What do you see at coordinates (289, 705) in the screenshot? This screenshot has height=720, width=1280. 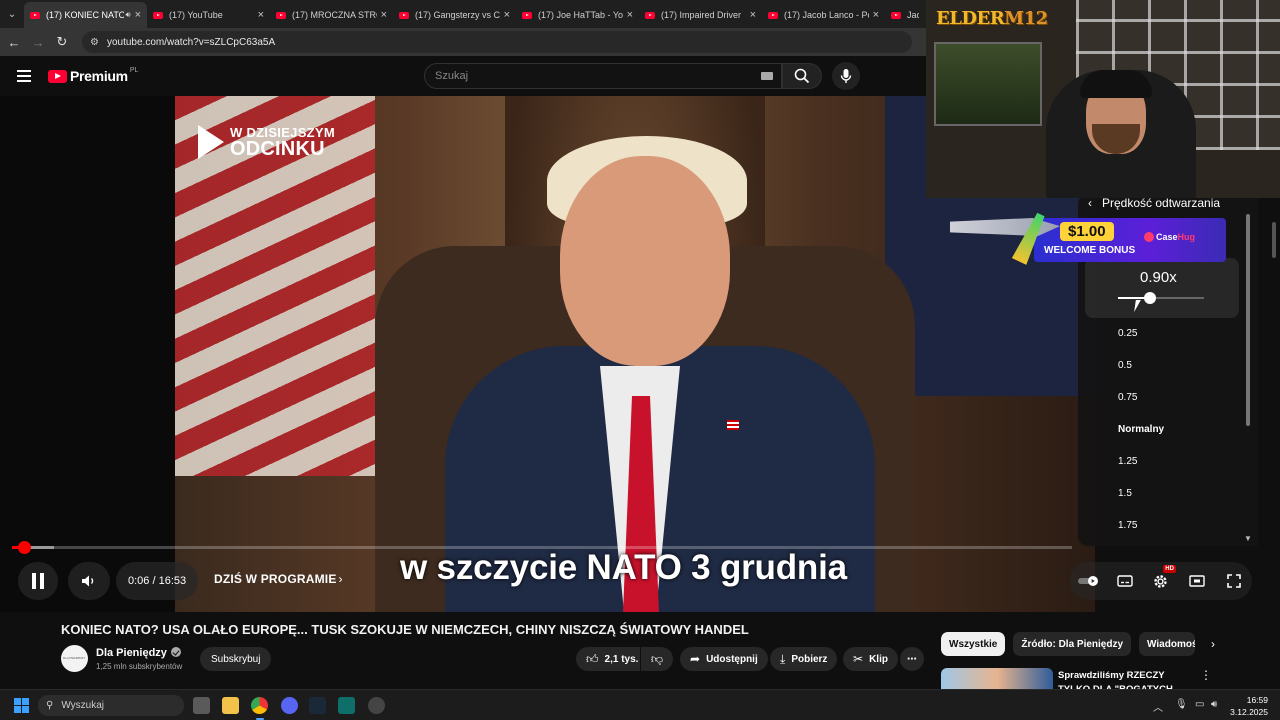 I see `discord-icon` at bounding box center [289, 705].